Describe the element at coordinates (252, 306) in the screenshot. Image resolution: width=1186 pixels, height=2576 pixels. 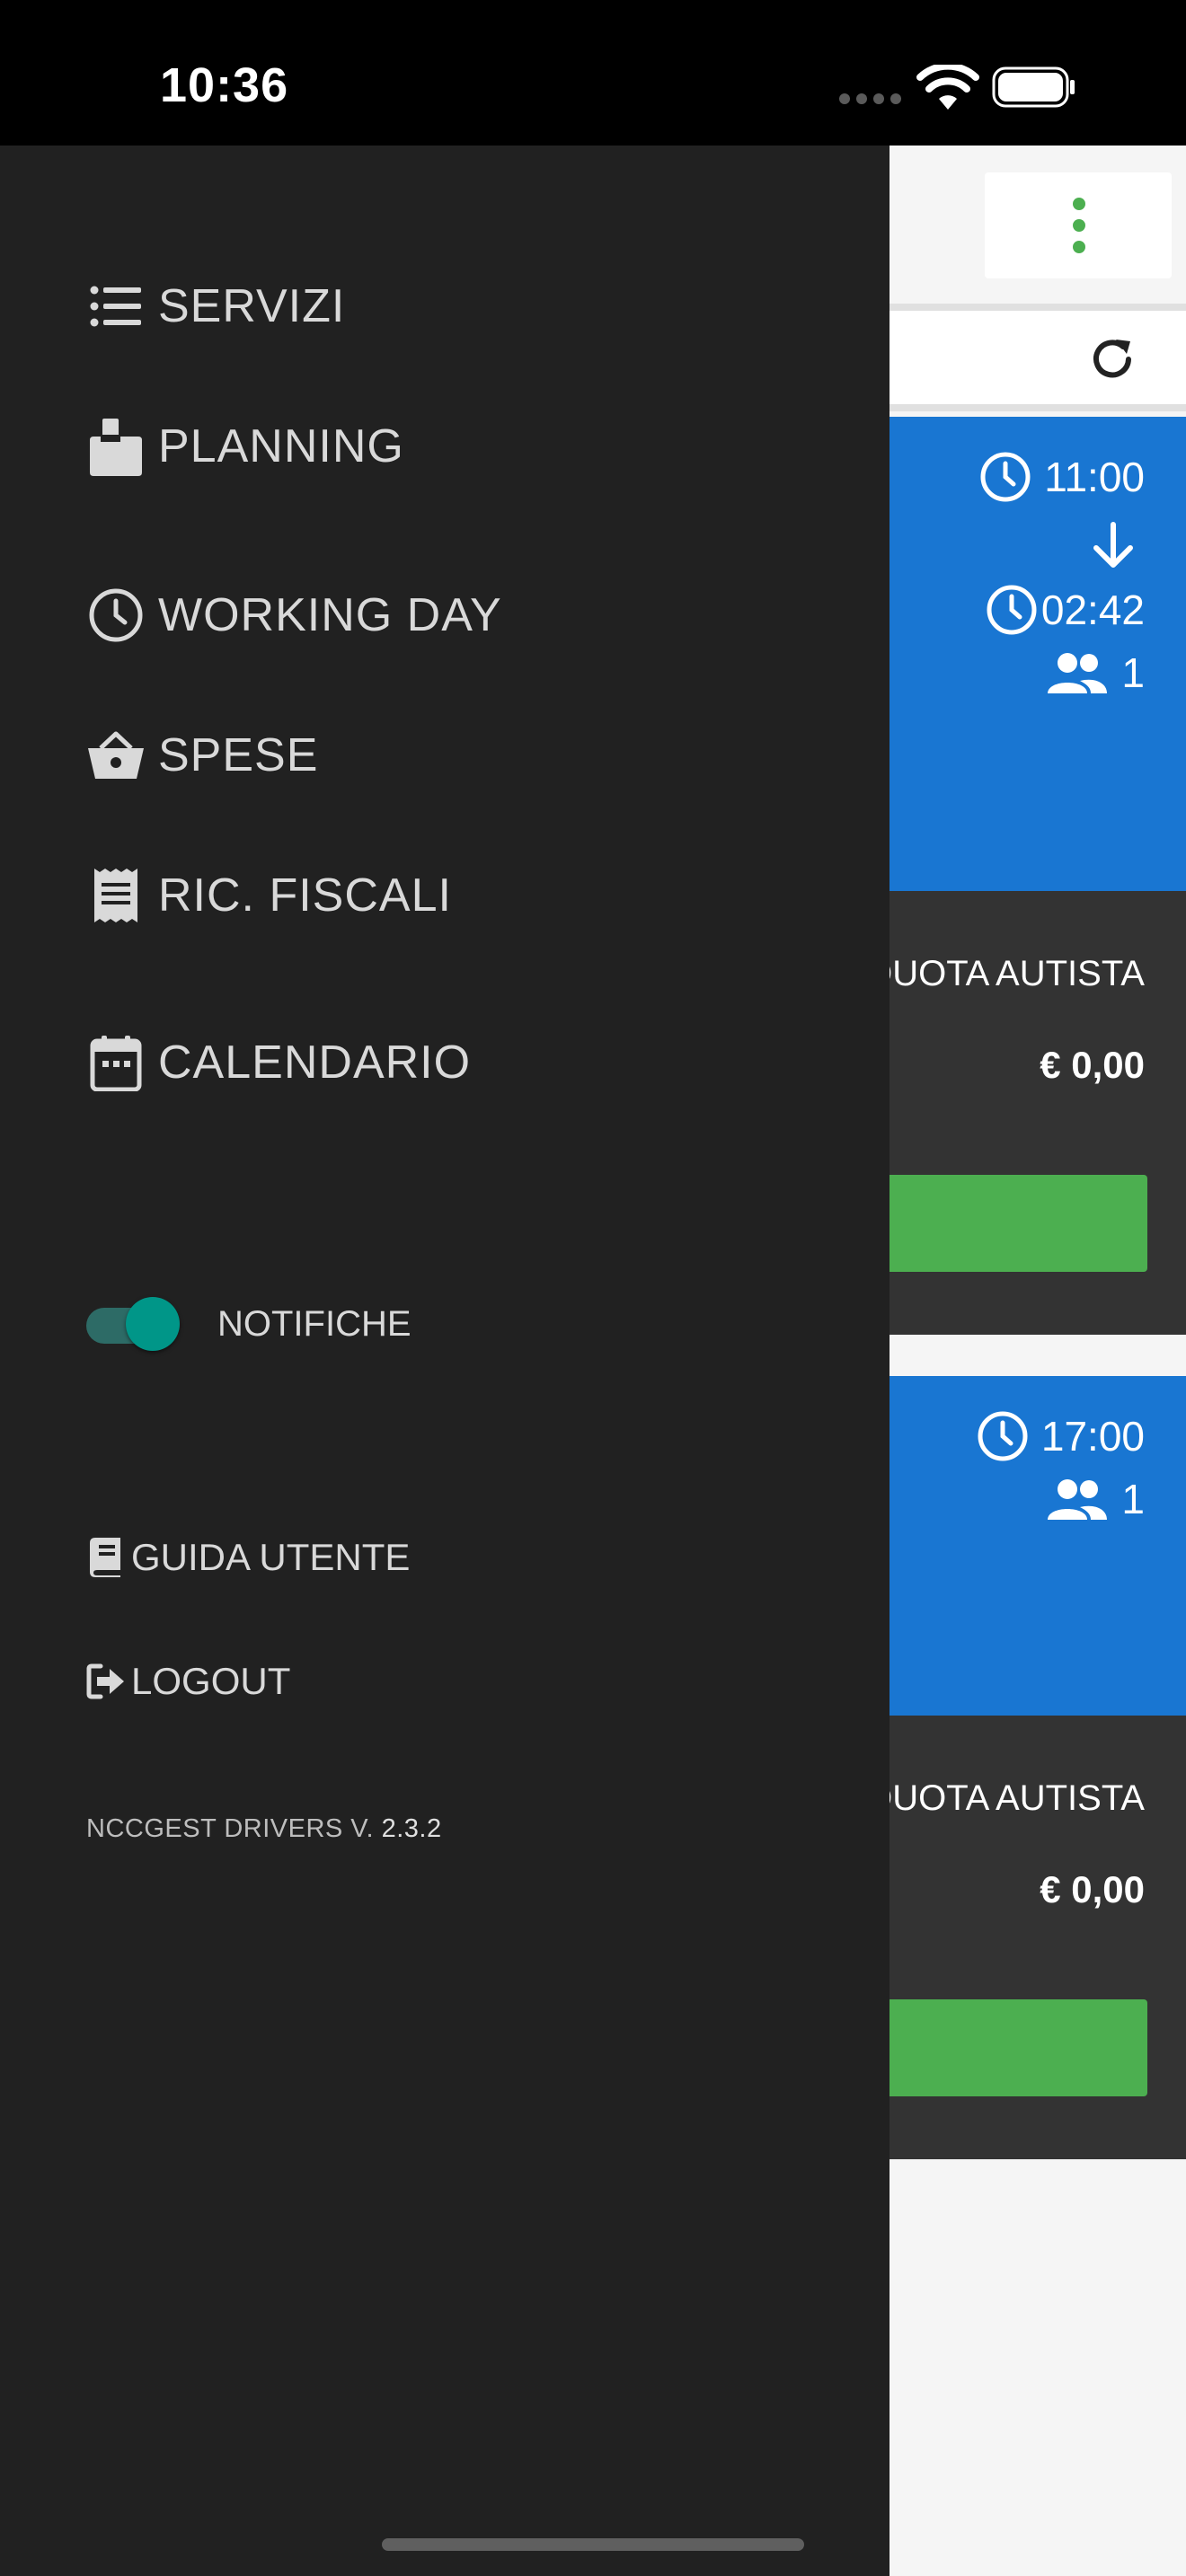
I see `nav-label-servizi: SERVIZI` at that location.